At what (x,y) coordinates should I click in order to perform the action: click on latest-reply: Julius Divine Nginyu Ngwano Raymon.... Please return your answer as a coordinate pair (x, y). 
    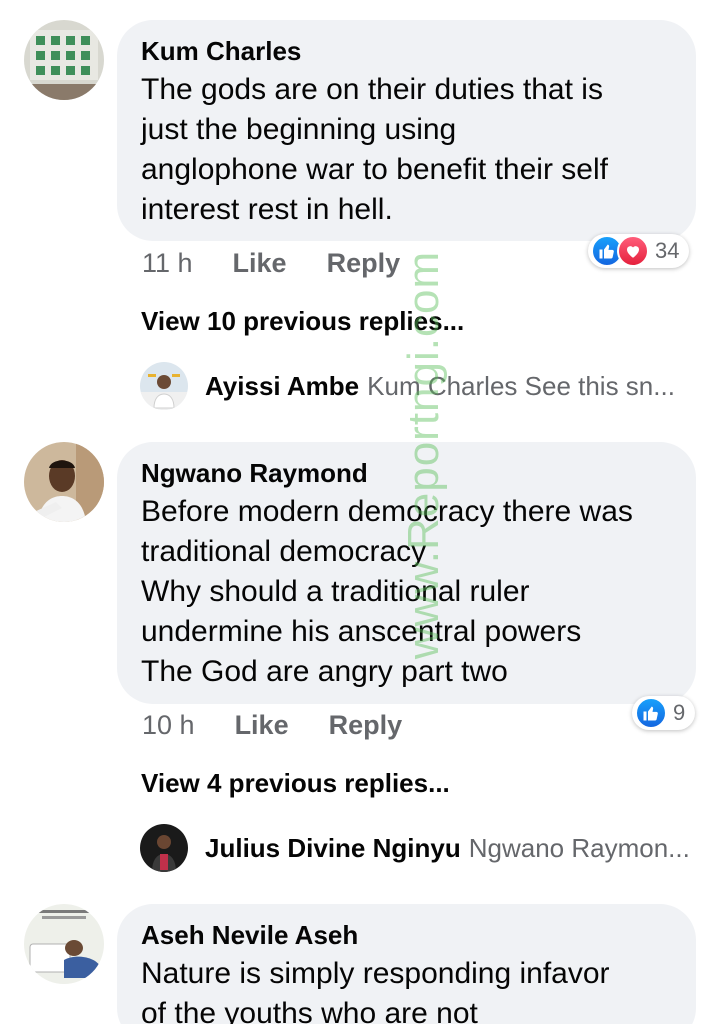
    Looking at the image, I should click on (420, 848).